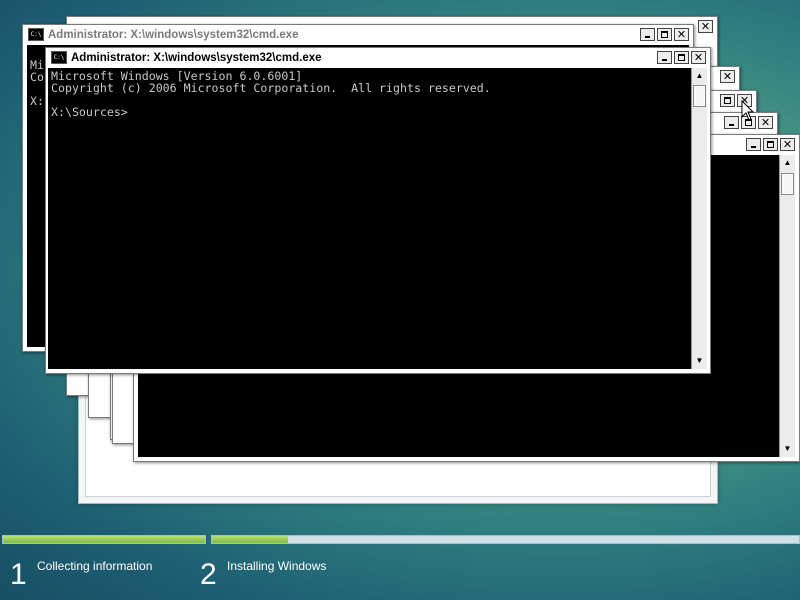  I want to click on step-label-collecting: Collecting information, so click(95, 566).